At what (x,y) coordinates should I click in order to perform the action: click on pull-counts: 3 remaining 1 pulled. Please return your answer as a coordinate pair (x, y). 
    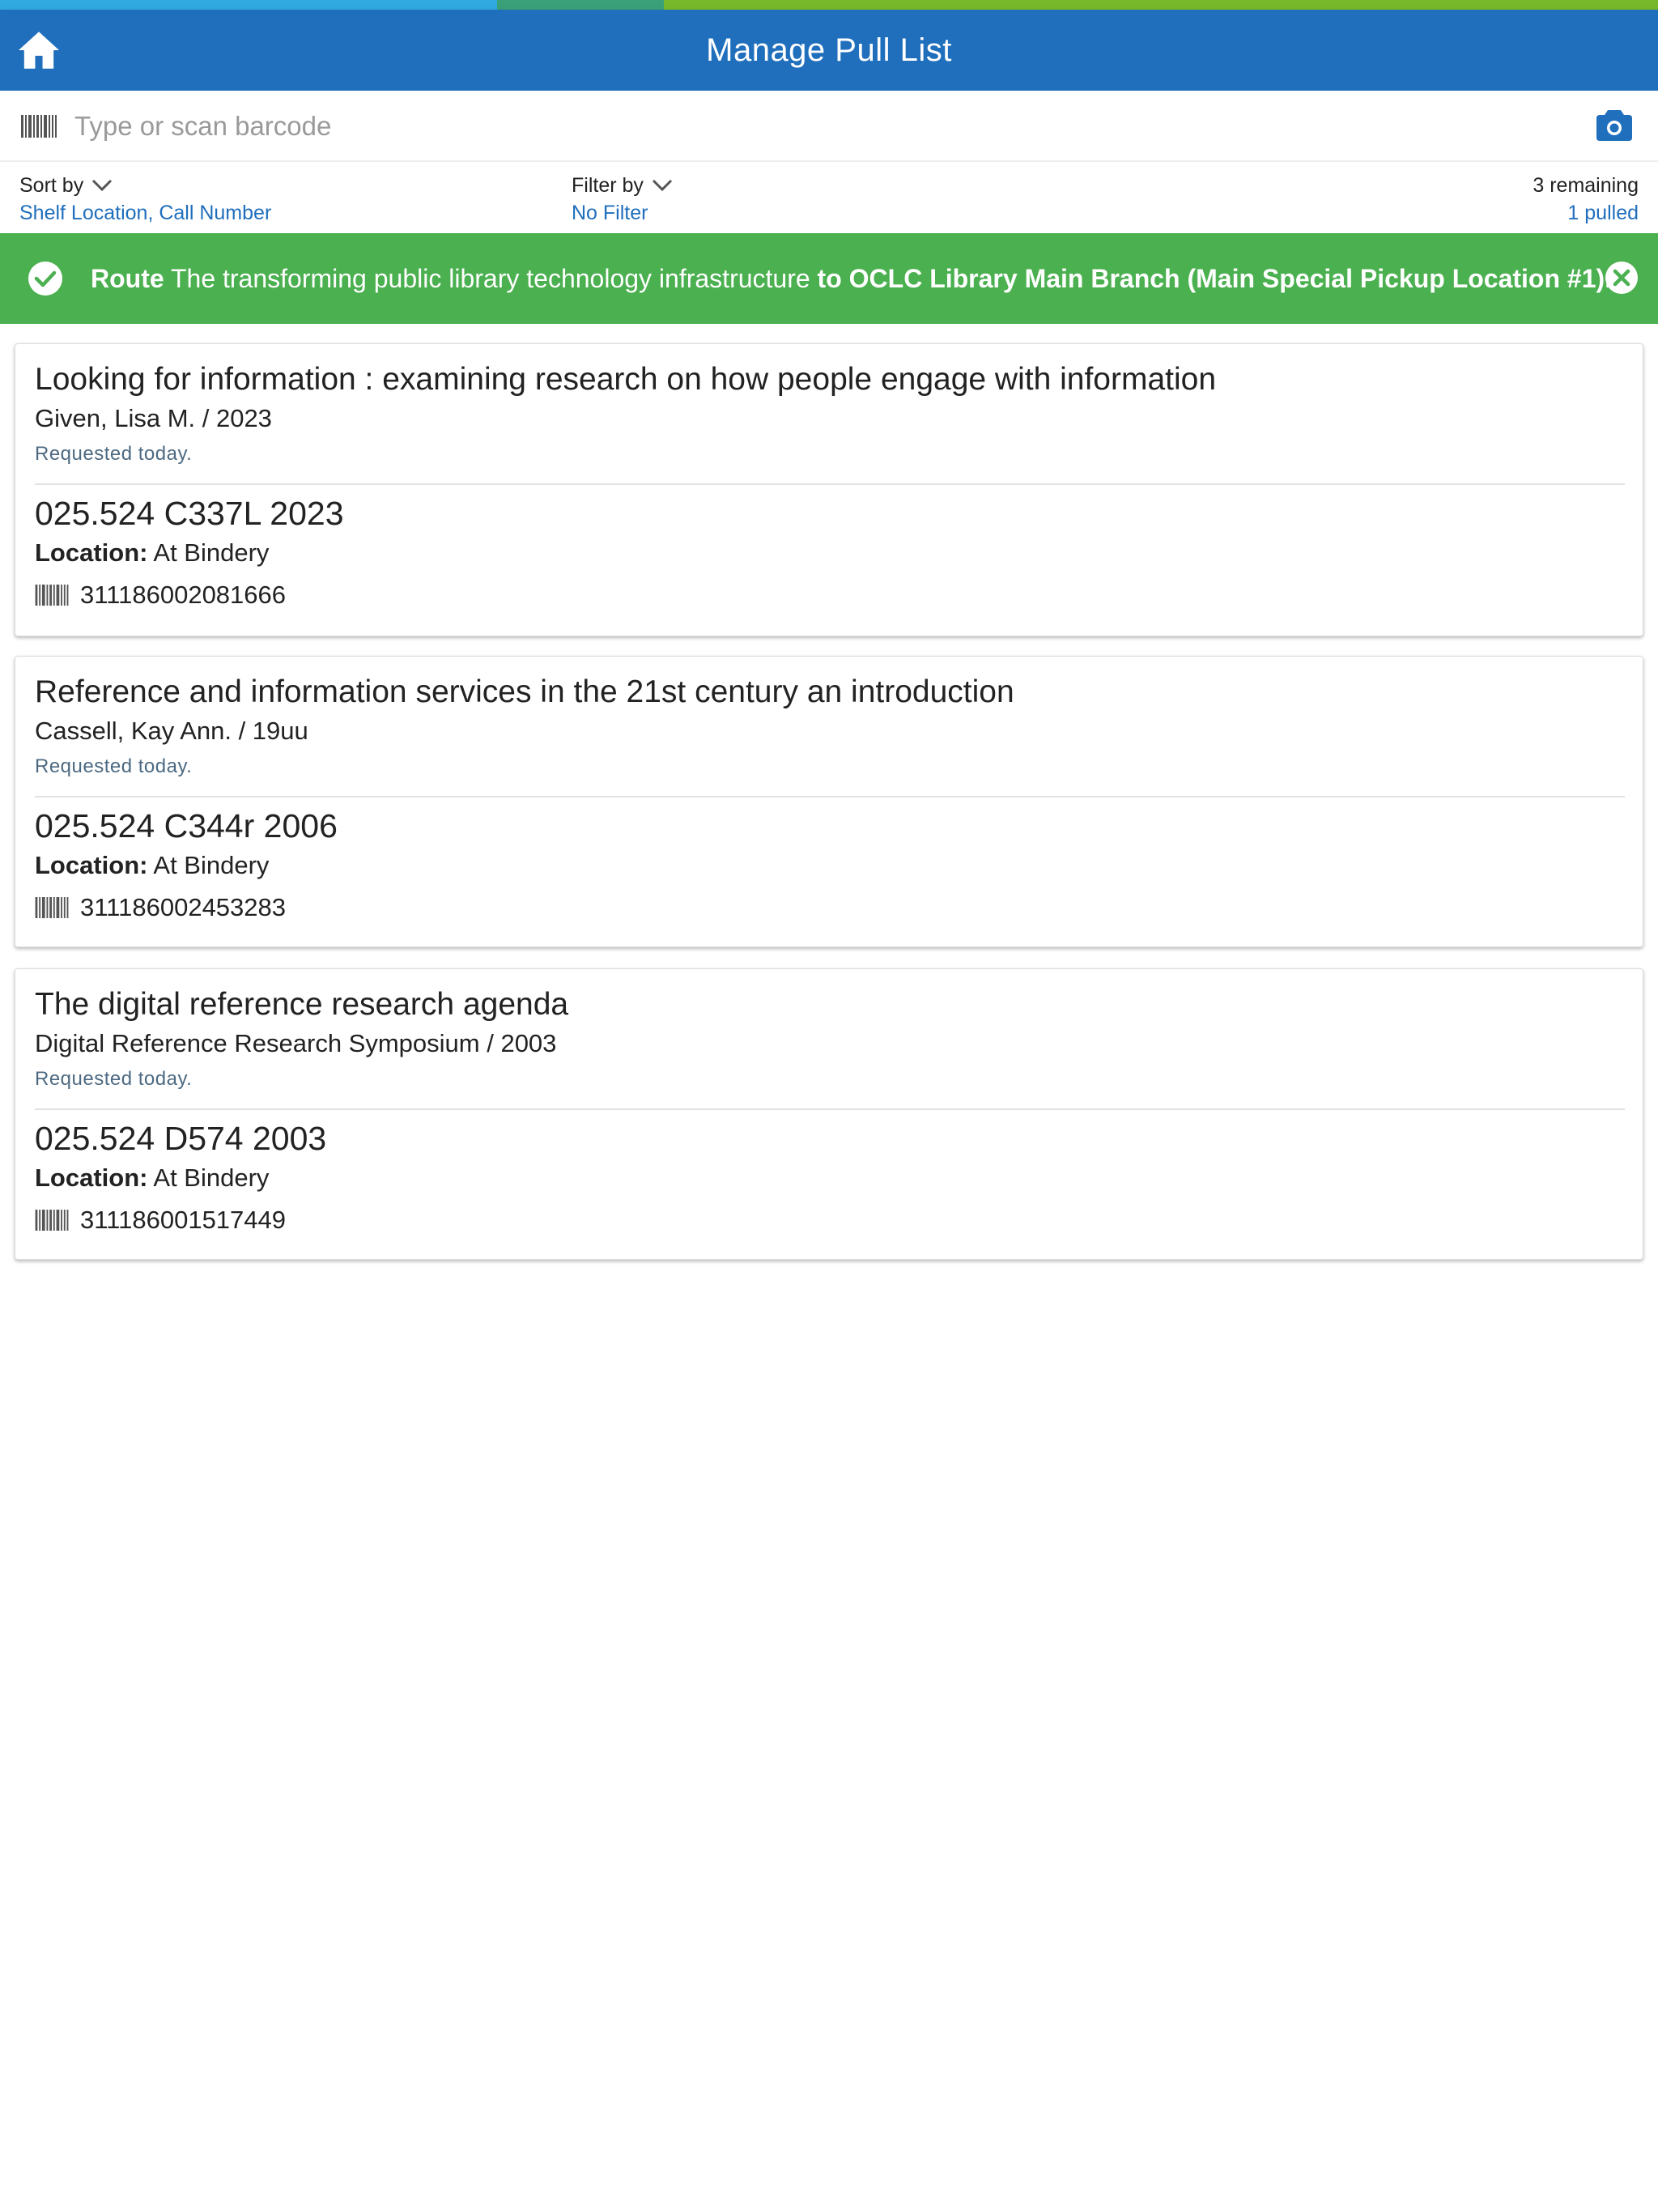
    Looking at the image, I should click on (1586, 200).